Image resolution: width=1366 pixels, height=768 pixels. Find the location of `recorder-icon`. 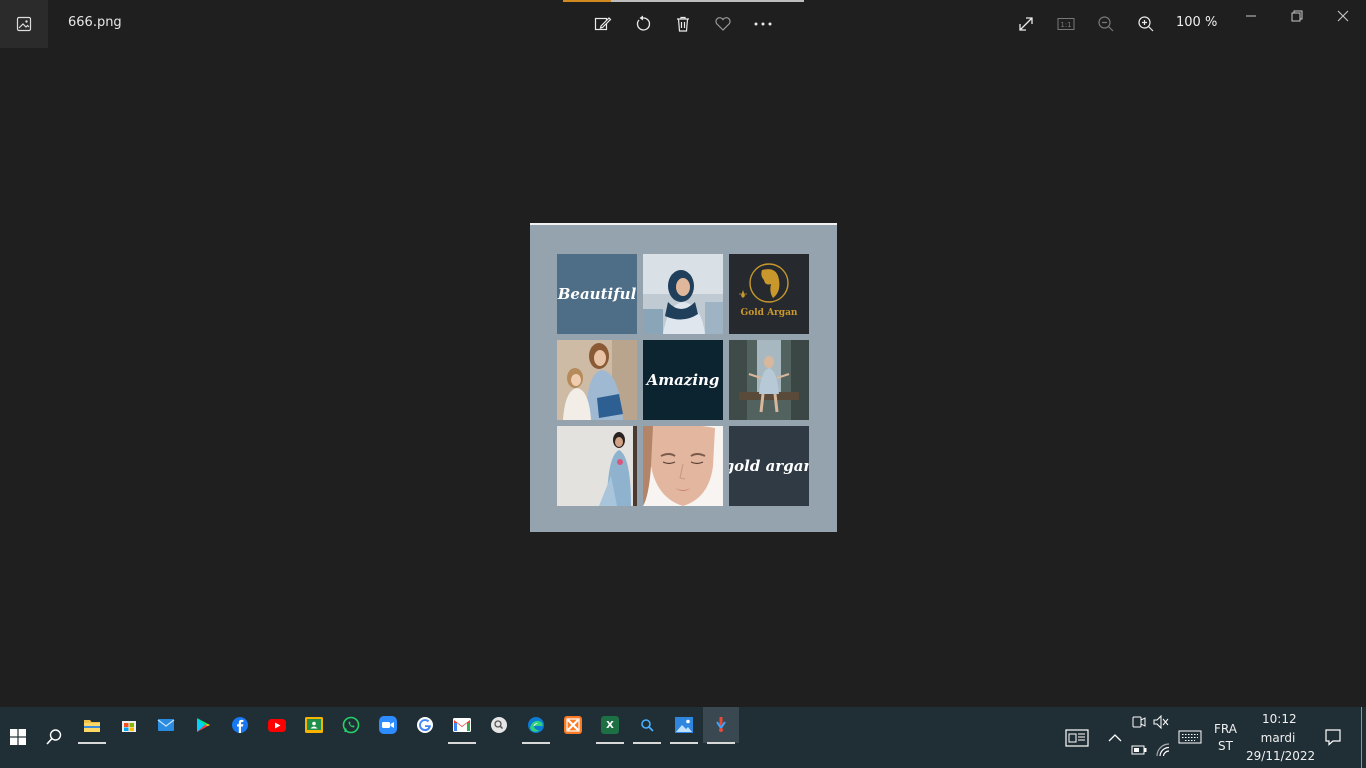

recorder-icon is located at coordinates (721, 724).